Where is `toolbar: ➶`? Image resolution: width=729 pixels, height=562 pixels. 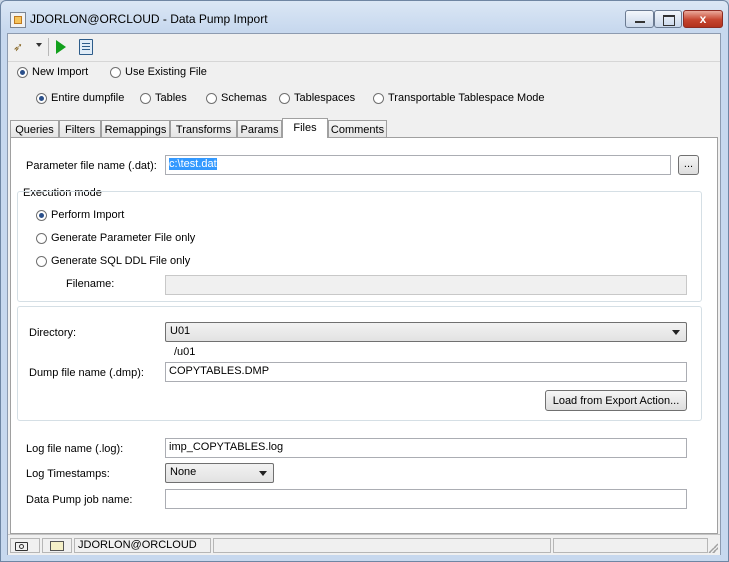
toolbar: ➶ is located at coordinates (364, 48).